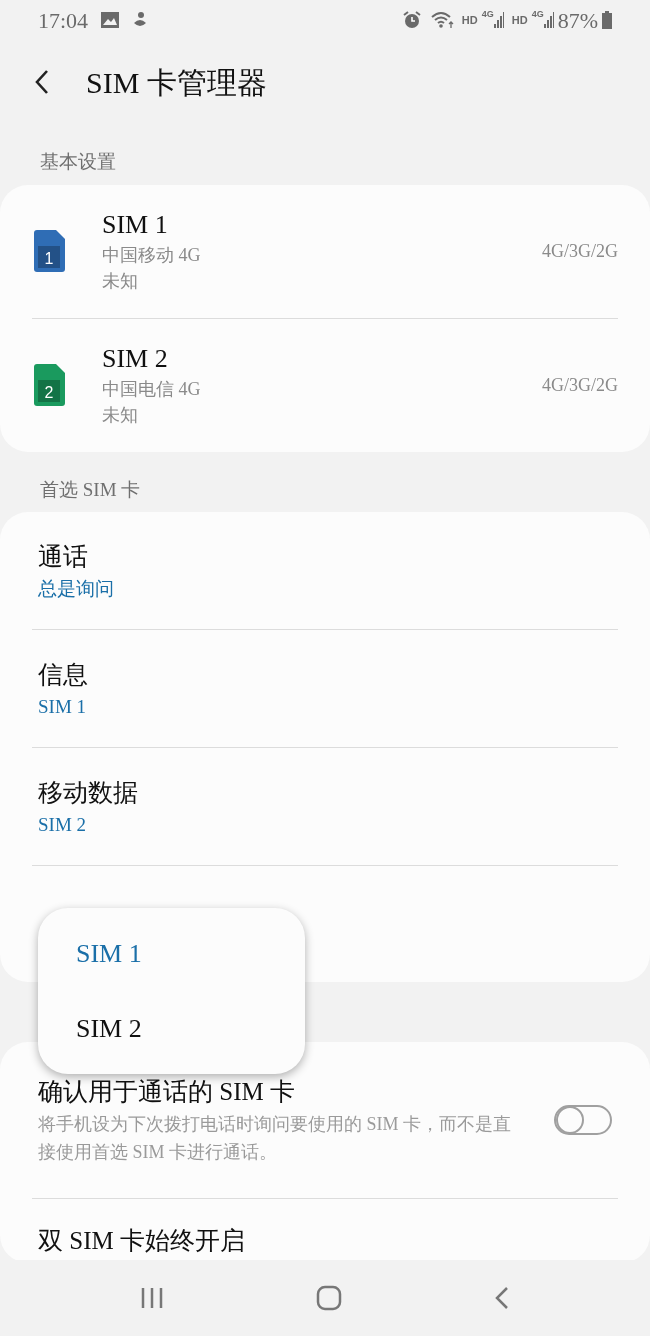 The width and height of the screenshot is (650, 1336). What do you see at coordinates (577, 20) in the screenshot?
I see `battery-percentage: 87%` at bounding box center [577, 20].